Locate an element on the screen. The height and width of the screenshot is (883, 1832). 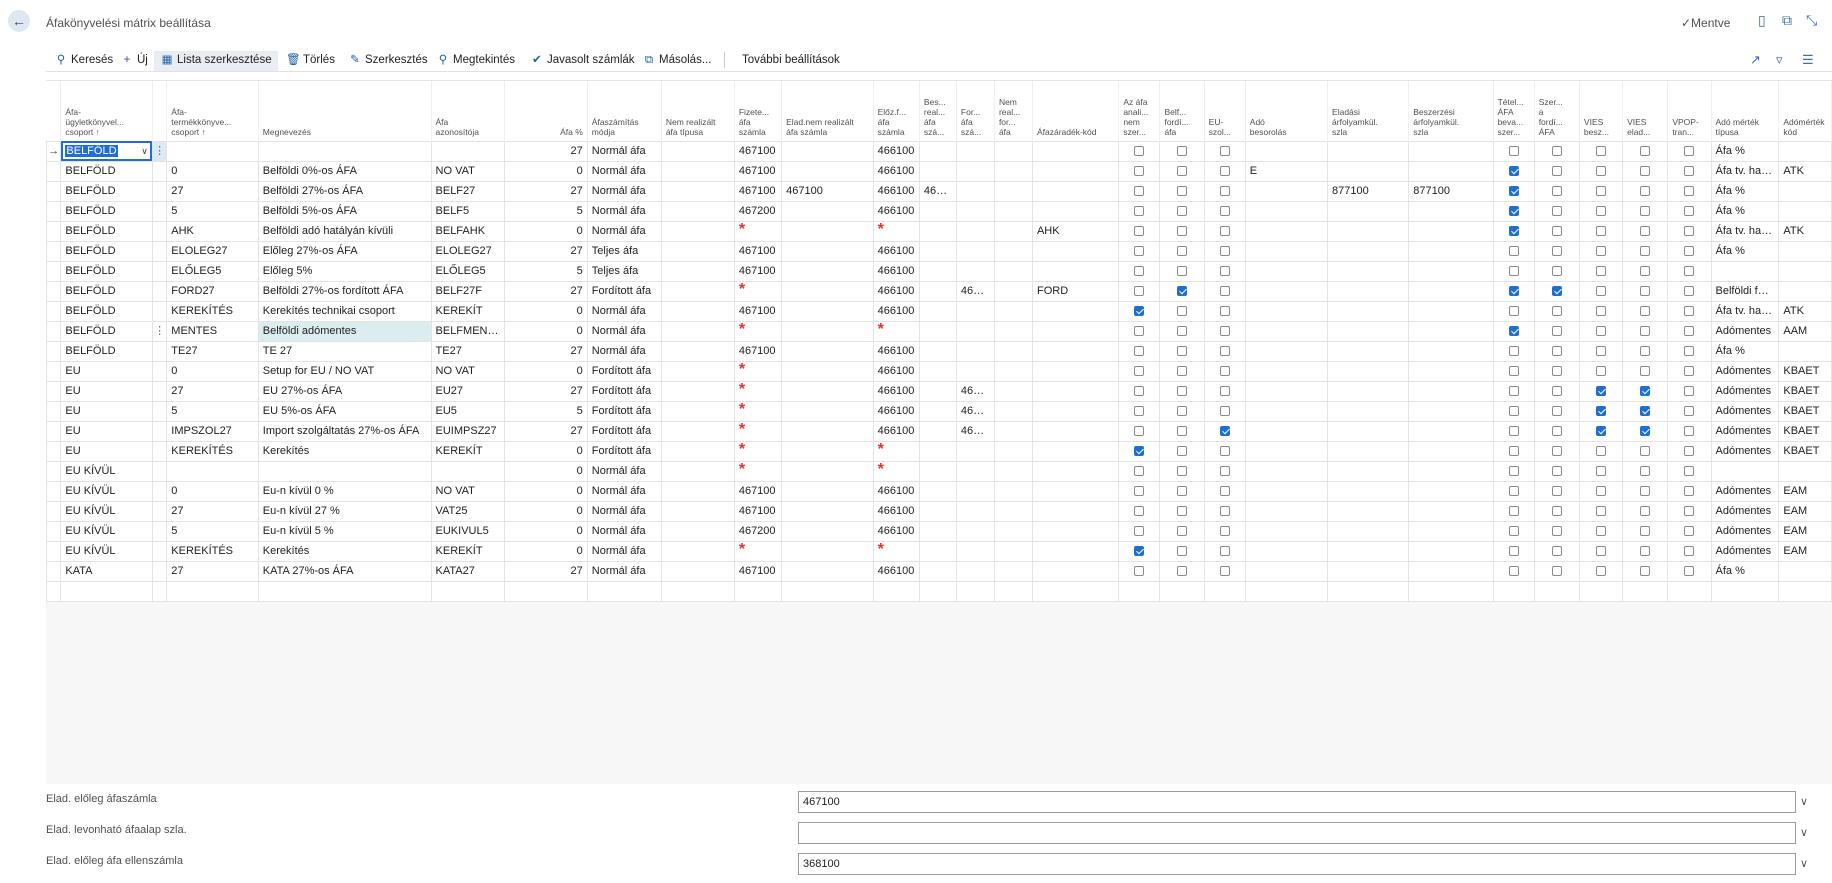
cell-prod: KEREKÍTÉS is located at coordinates (212, 551).